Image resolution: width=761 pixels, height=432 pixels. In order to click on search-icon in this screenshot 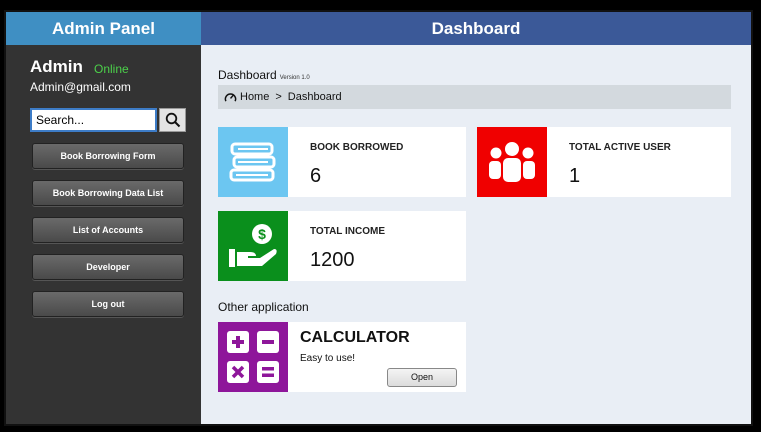, I will do `click(172, 120)`.